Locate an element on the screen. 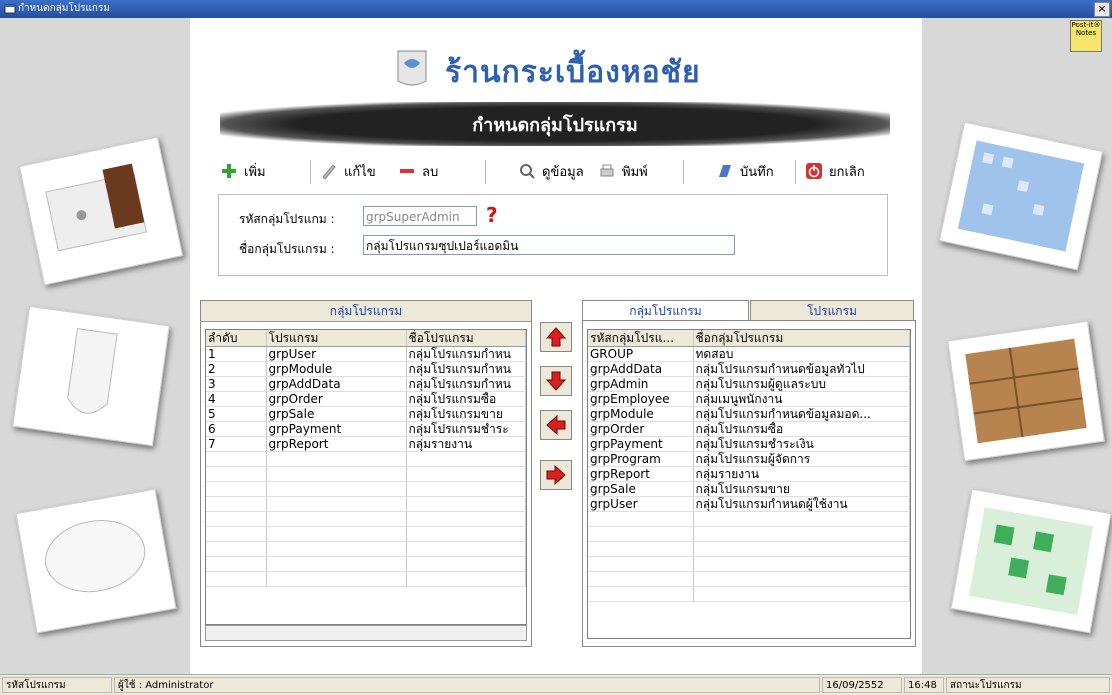 This screenshot has width=1112, height=695. parquet-illustration is located at coordinates (1026, 391).